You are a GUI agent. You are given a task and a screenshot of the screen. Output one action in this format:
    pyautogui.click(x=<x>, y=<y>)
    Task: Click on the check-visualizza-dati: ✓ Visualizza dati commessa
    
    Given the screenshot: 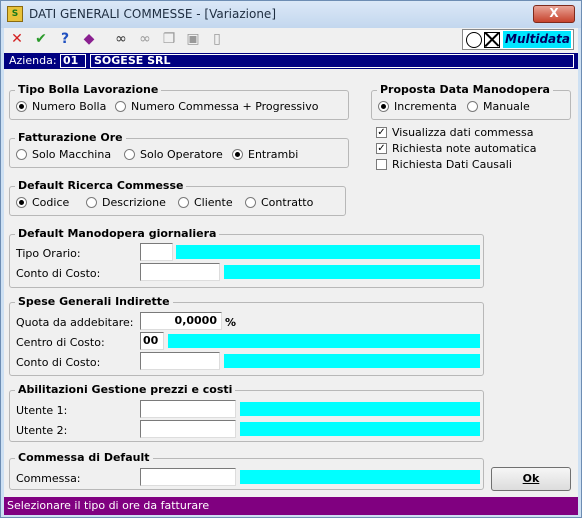 What is the action you would take?
    pyautogui.click(x=454, y=132)
    